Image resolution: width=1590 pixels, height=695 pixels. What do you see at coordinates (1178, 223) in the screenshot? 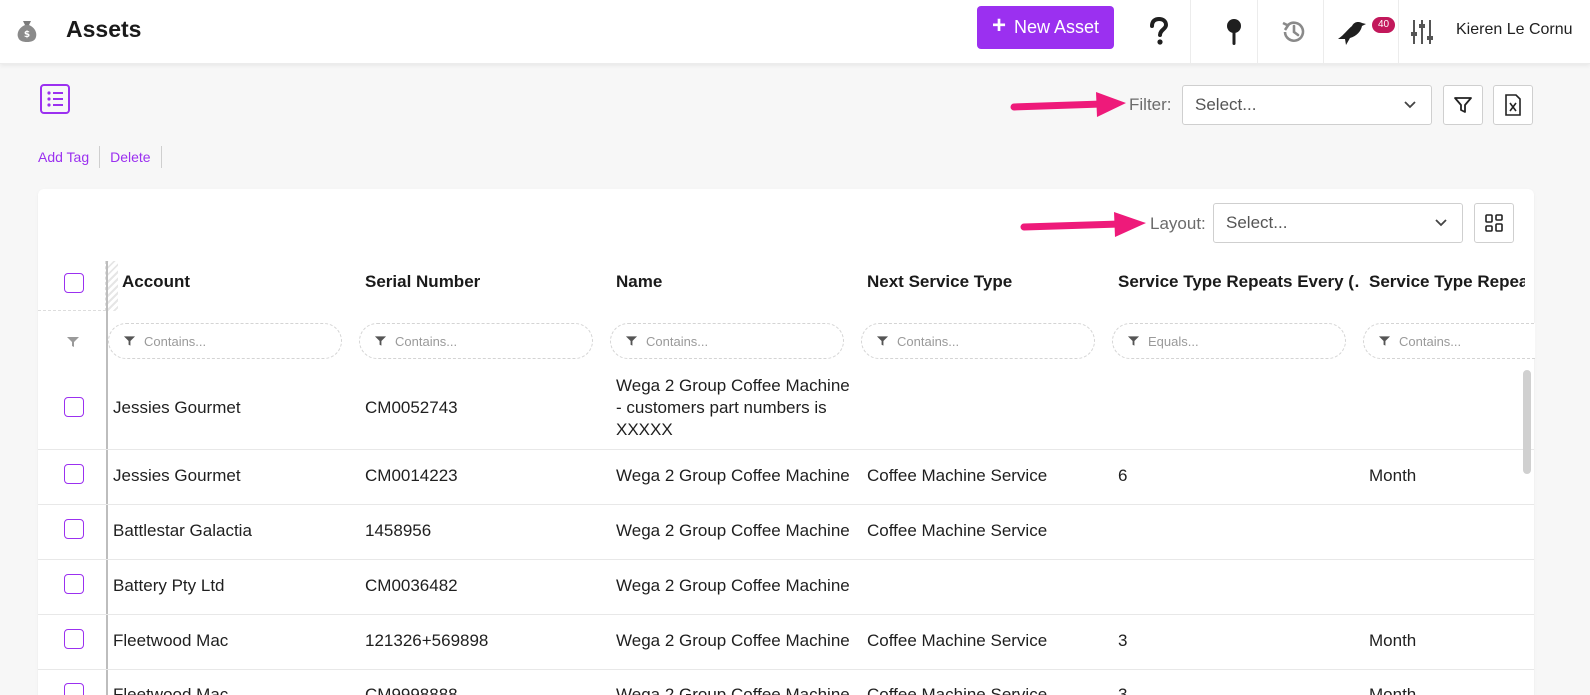
I see `layout-label: Layout:` at bounding box center [1178, 223].